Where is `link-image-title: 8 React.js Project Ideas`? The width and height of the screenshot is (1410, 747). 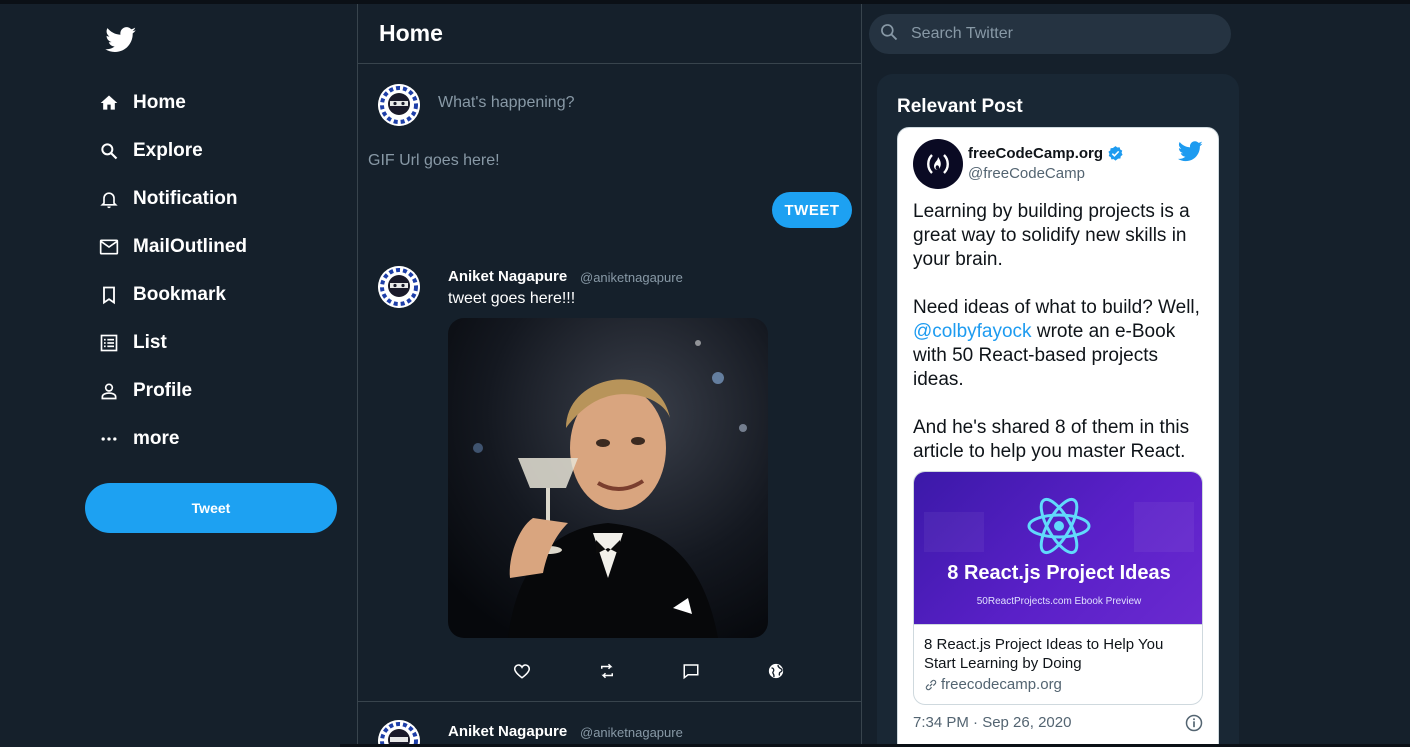
link-image-title: 8 React.js Project Ideas is located at coordinates (1059, 573).